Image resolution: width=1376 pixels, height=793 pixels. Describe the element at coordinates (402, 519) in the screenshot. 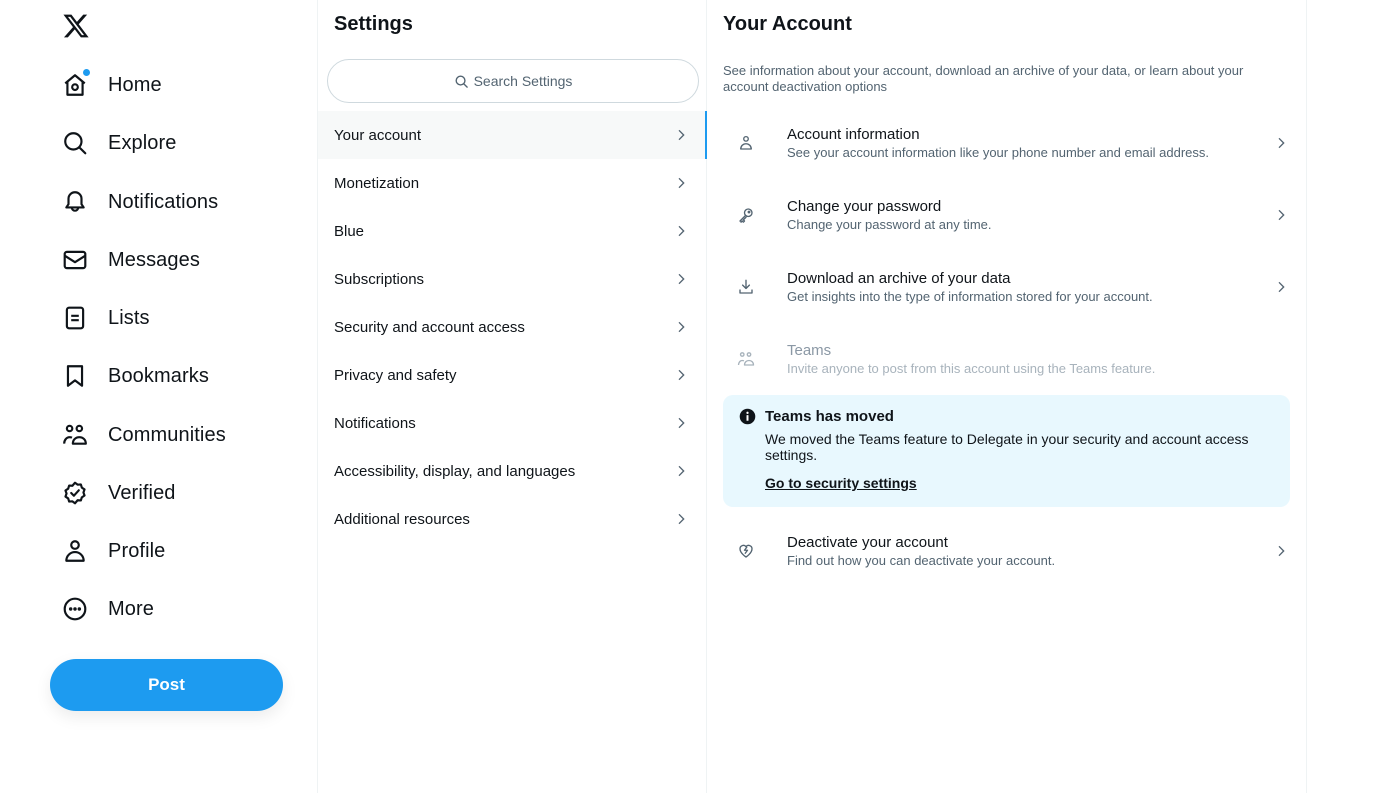

I see `settings-item-label: Additional resources` at that location.